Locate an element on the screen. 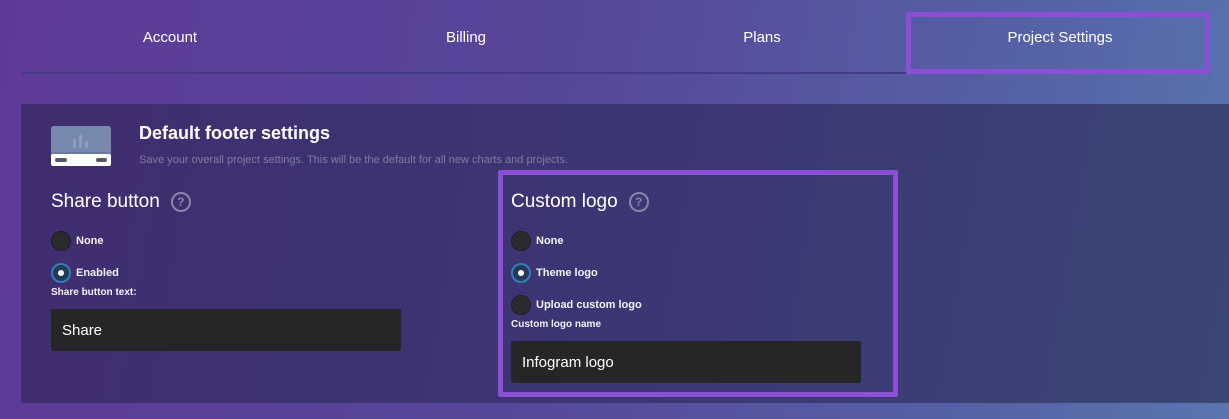  radio-label: Enabled is located at coordinates (97, 273).